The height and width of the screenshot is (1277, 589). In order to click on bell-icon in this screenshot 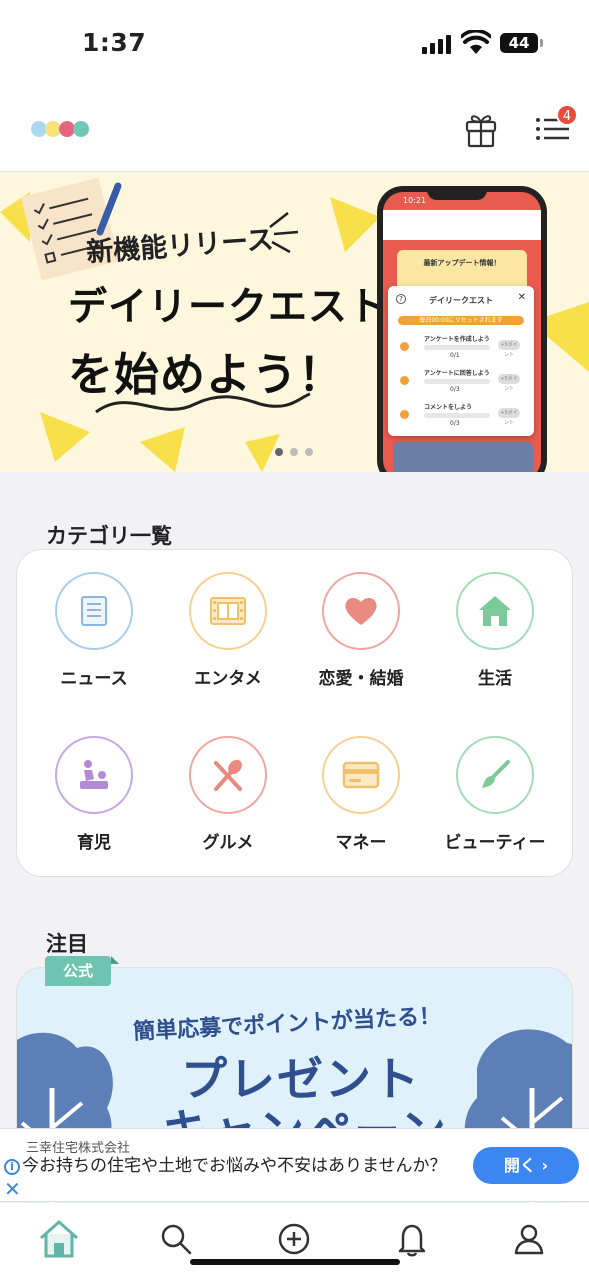, I will do `click(412, 1240)`.